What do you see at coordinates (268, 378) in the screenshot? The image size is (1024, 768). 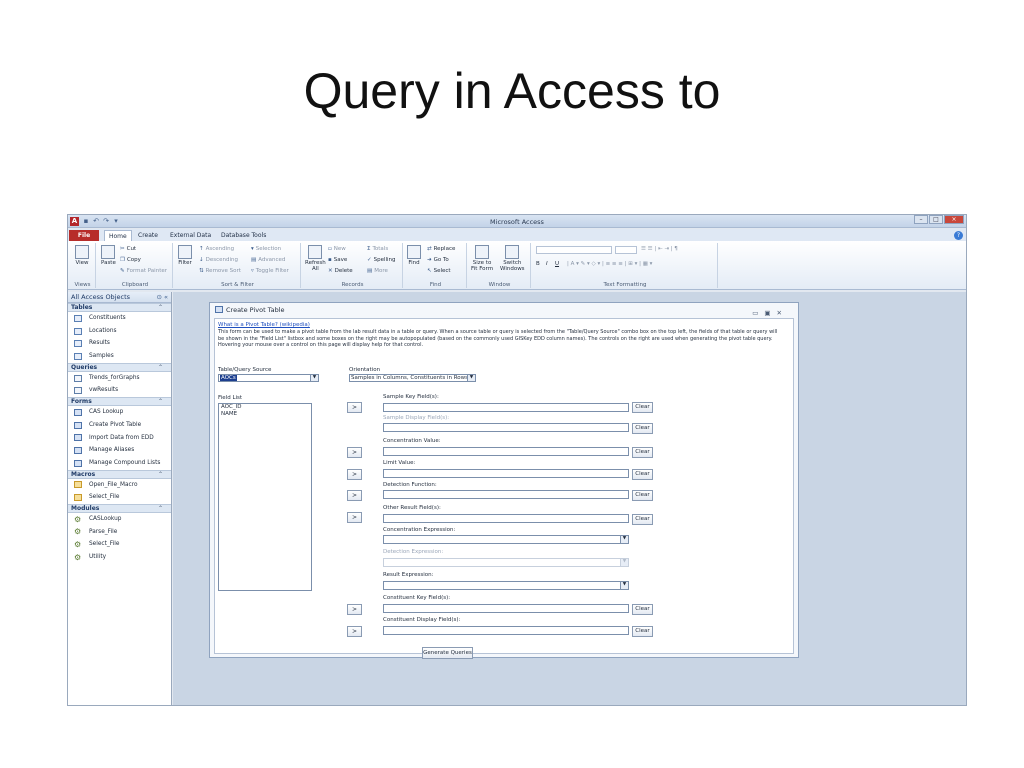 I see `table-query-source-combo: AOCs ▼` at bounding box center [268, 378].